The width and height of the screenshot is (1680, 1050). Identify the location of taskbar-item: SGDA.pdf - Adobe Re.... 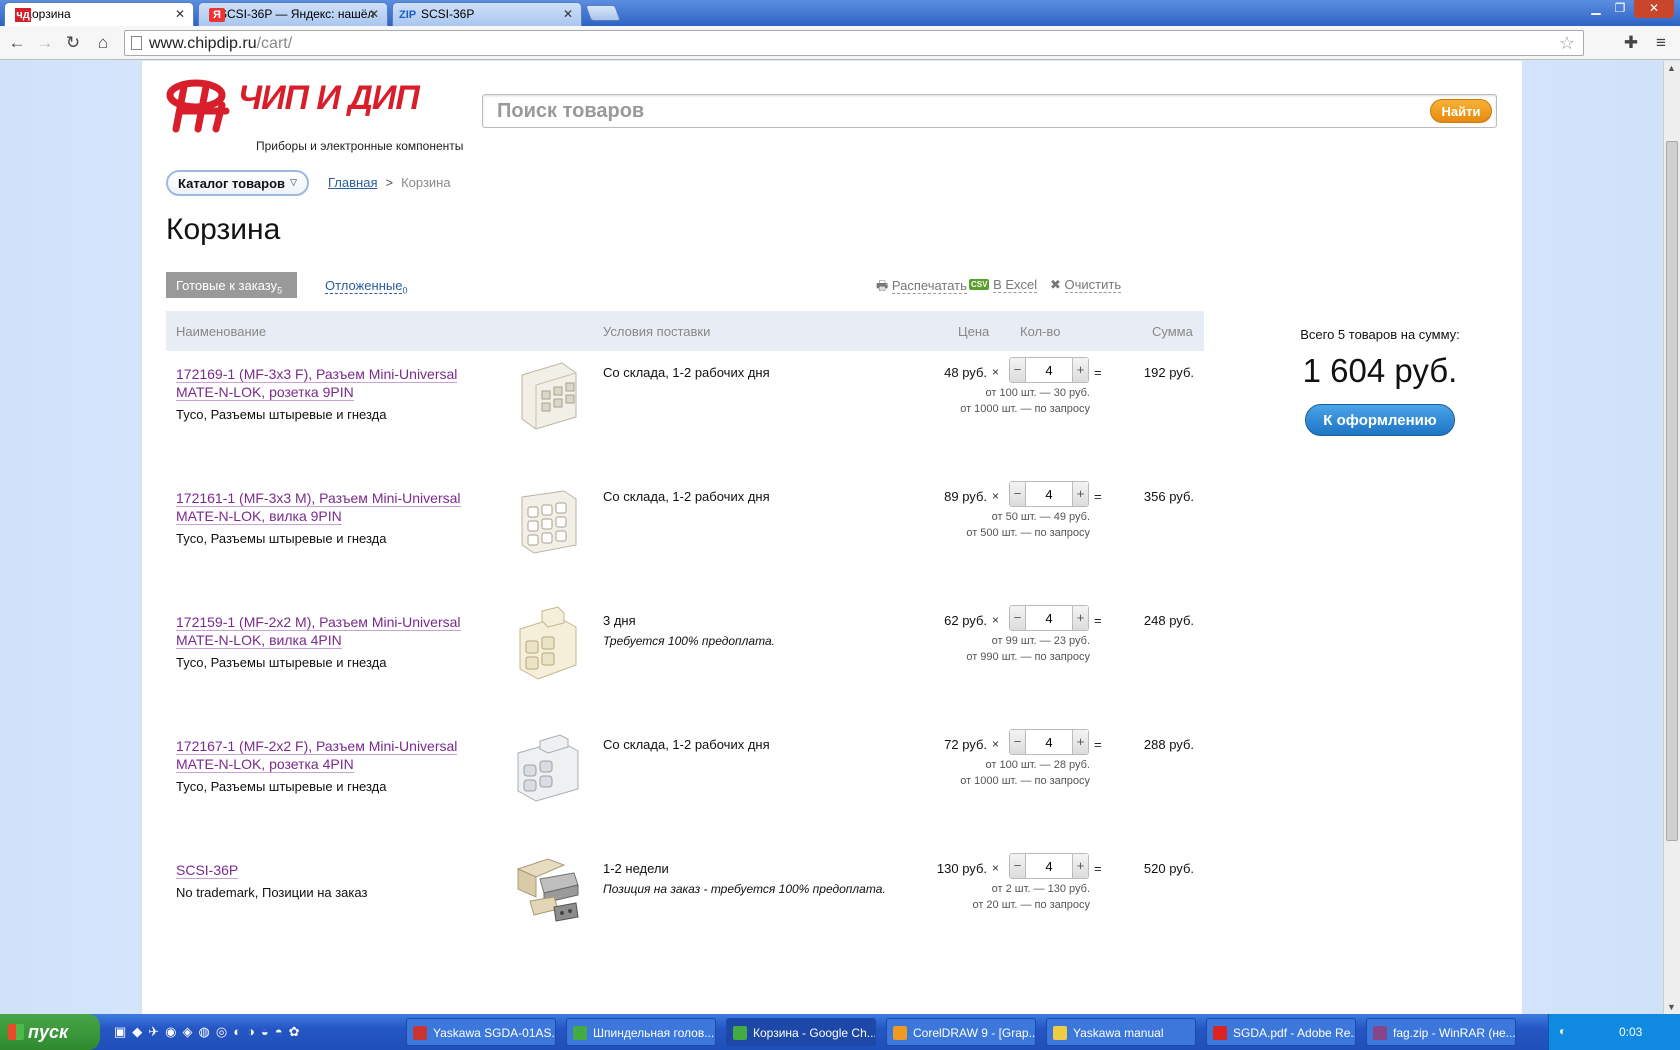
(1281, 1032).